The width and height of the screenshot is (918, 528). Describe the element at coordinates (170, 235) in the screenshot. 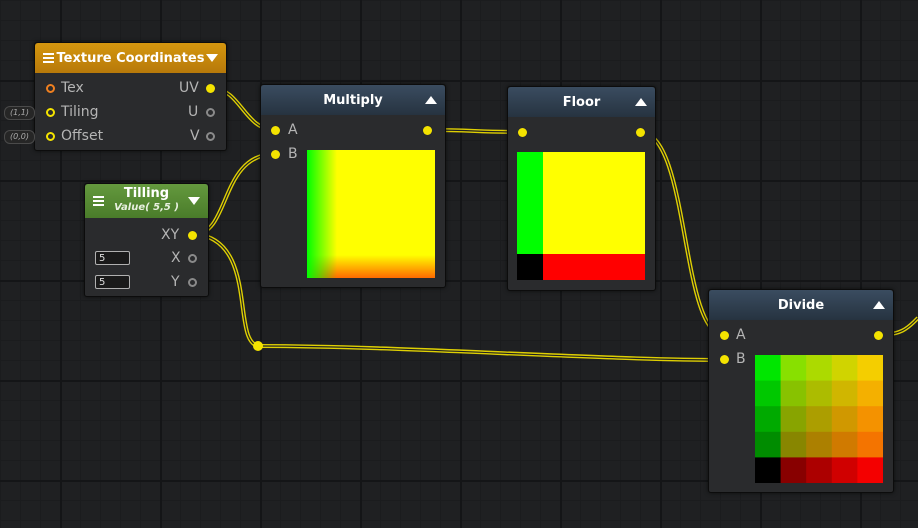

I see `output-label-xy: XY` at that location.